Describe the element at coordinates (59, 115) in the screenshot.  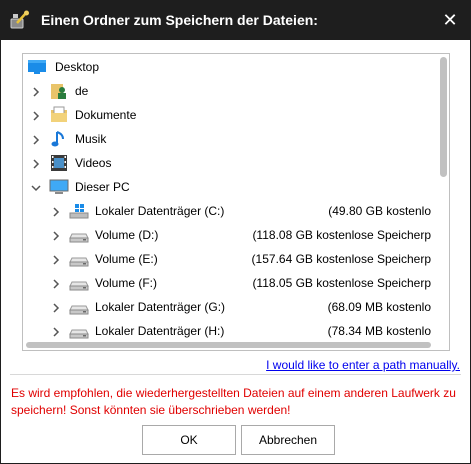
I see `documents-icon` at that location.